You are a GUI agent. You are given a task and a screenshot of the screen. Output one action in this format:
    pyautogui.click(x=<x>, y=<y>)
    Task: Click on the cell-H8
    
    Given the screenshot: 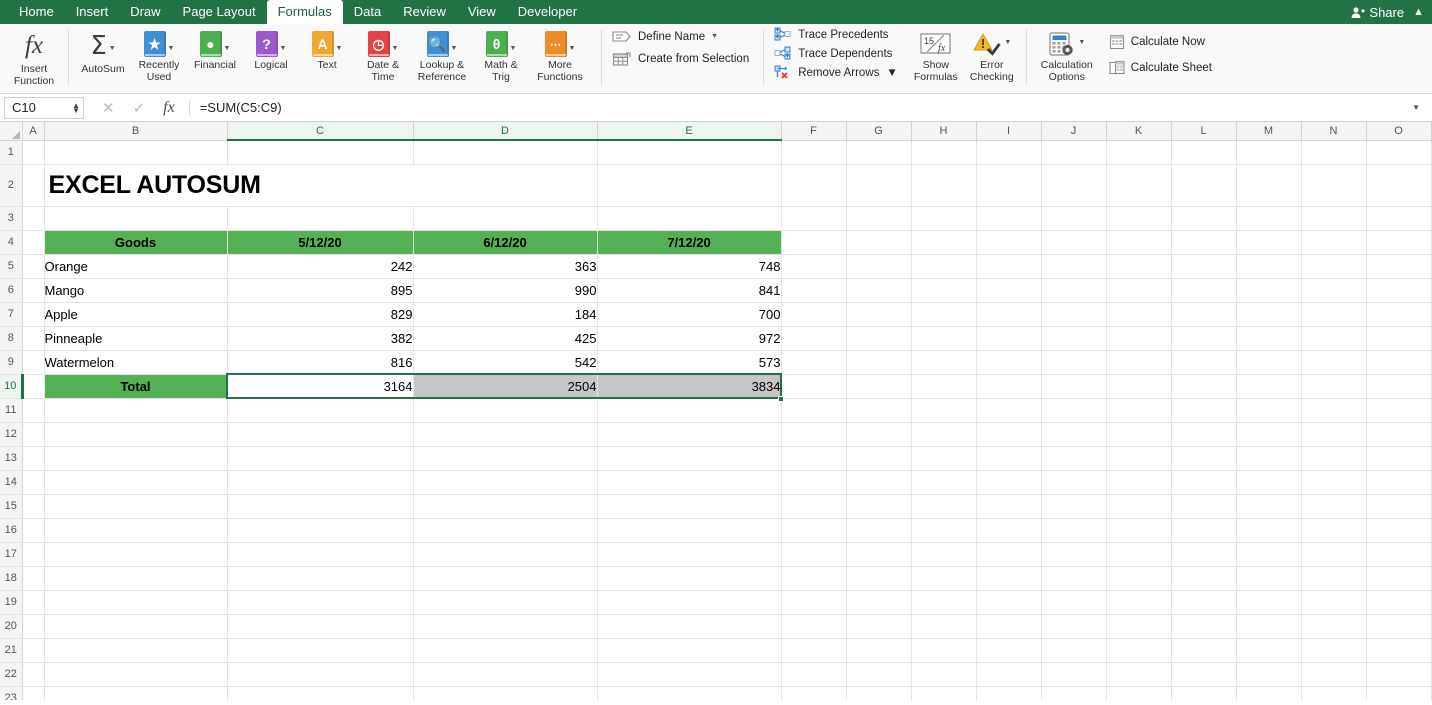 What is the action you would take?
    pyautogui.click(x=944, y=338)
    